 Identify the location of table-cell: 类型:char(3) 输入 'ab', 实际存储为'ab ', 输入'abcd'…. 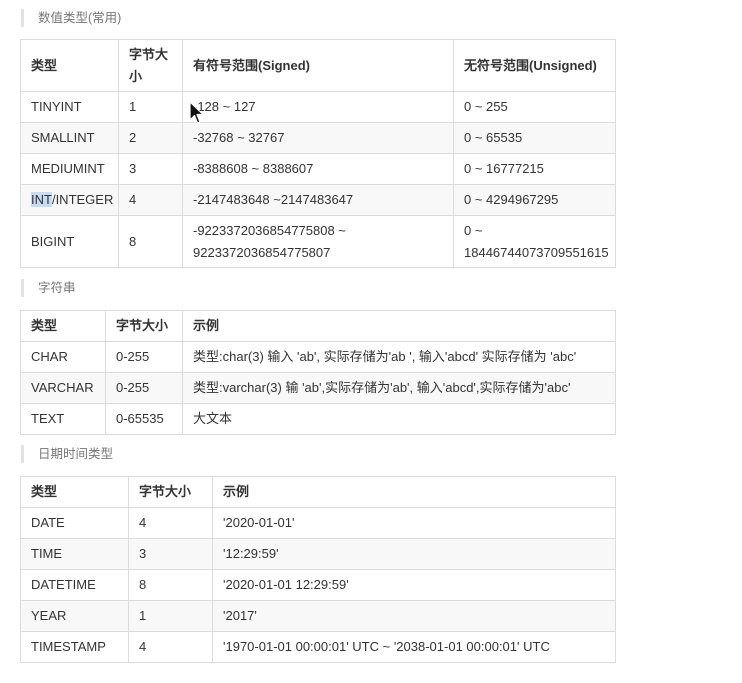
(399, 357).